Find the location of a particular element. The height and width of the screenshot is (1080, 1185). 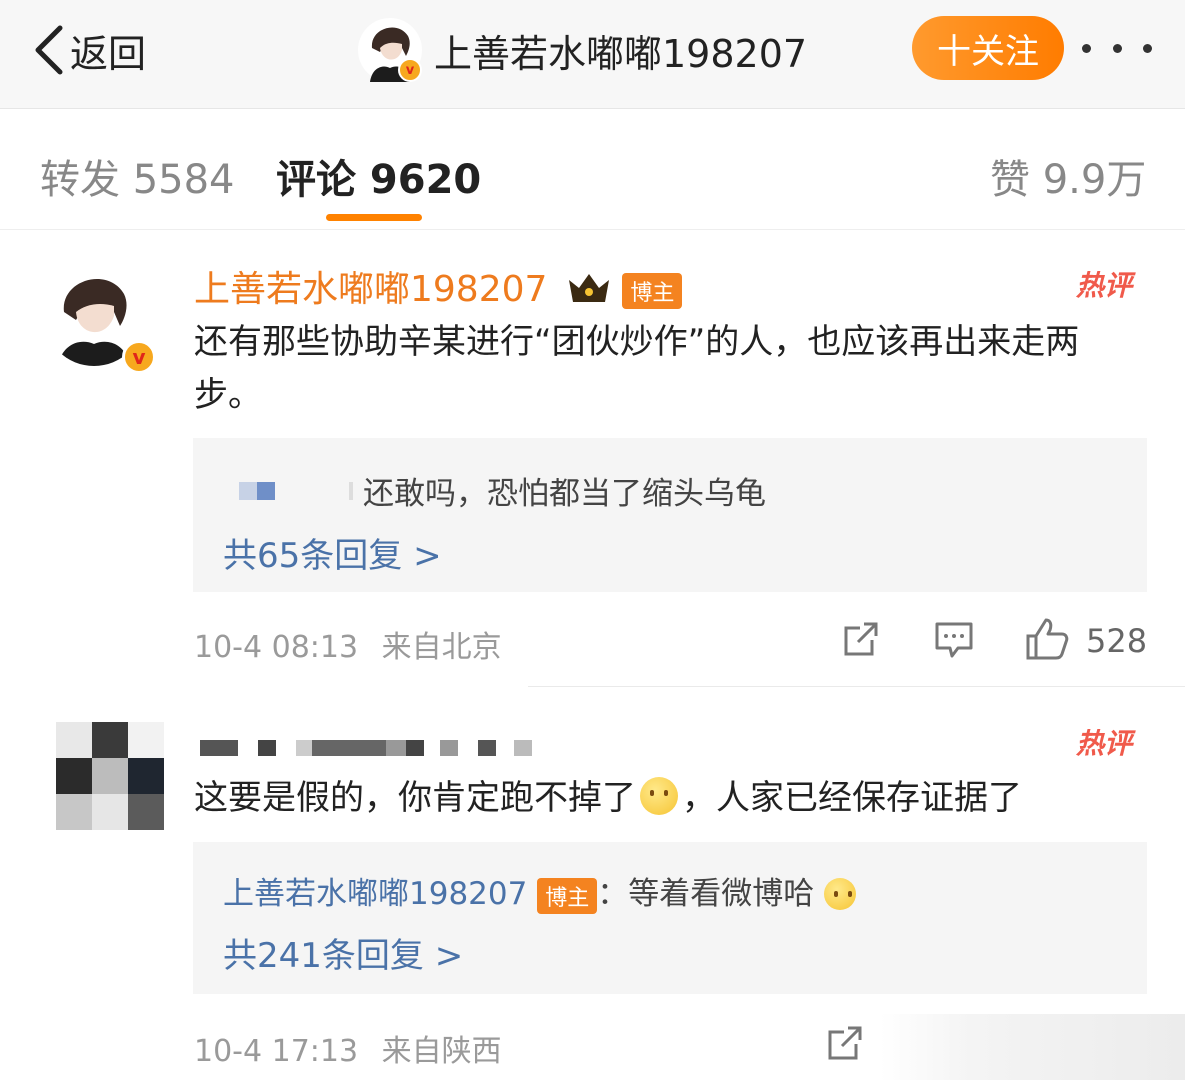

divider is located at coordinates (856, 686).